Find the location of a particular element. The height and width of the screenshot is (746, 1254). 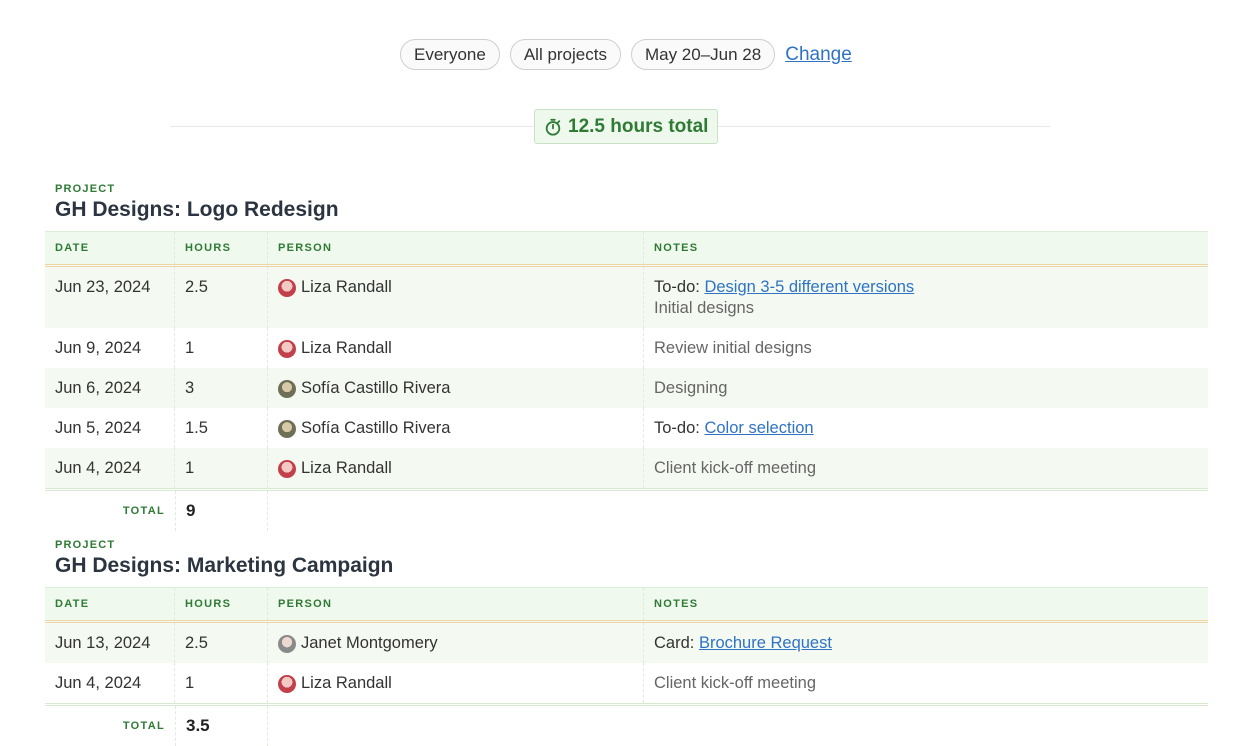

hours-total-badge: 12.5 hours total is located at coordinates (626, 126).